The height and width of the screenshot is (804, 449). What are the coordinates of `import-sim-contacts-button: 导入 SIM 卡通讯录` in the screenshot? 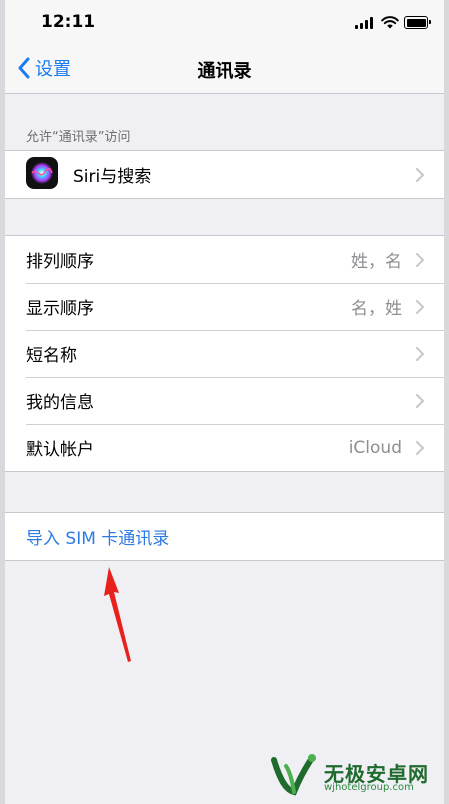 It's located at (224, 536).